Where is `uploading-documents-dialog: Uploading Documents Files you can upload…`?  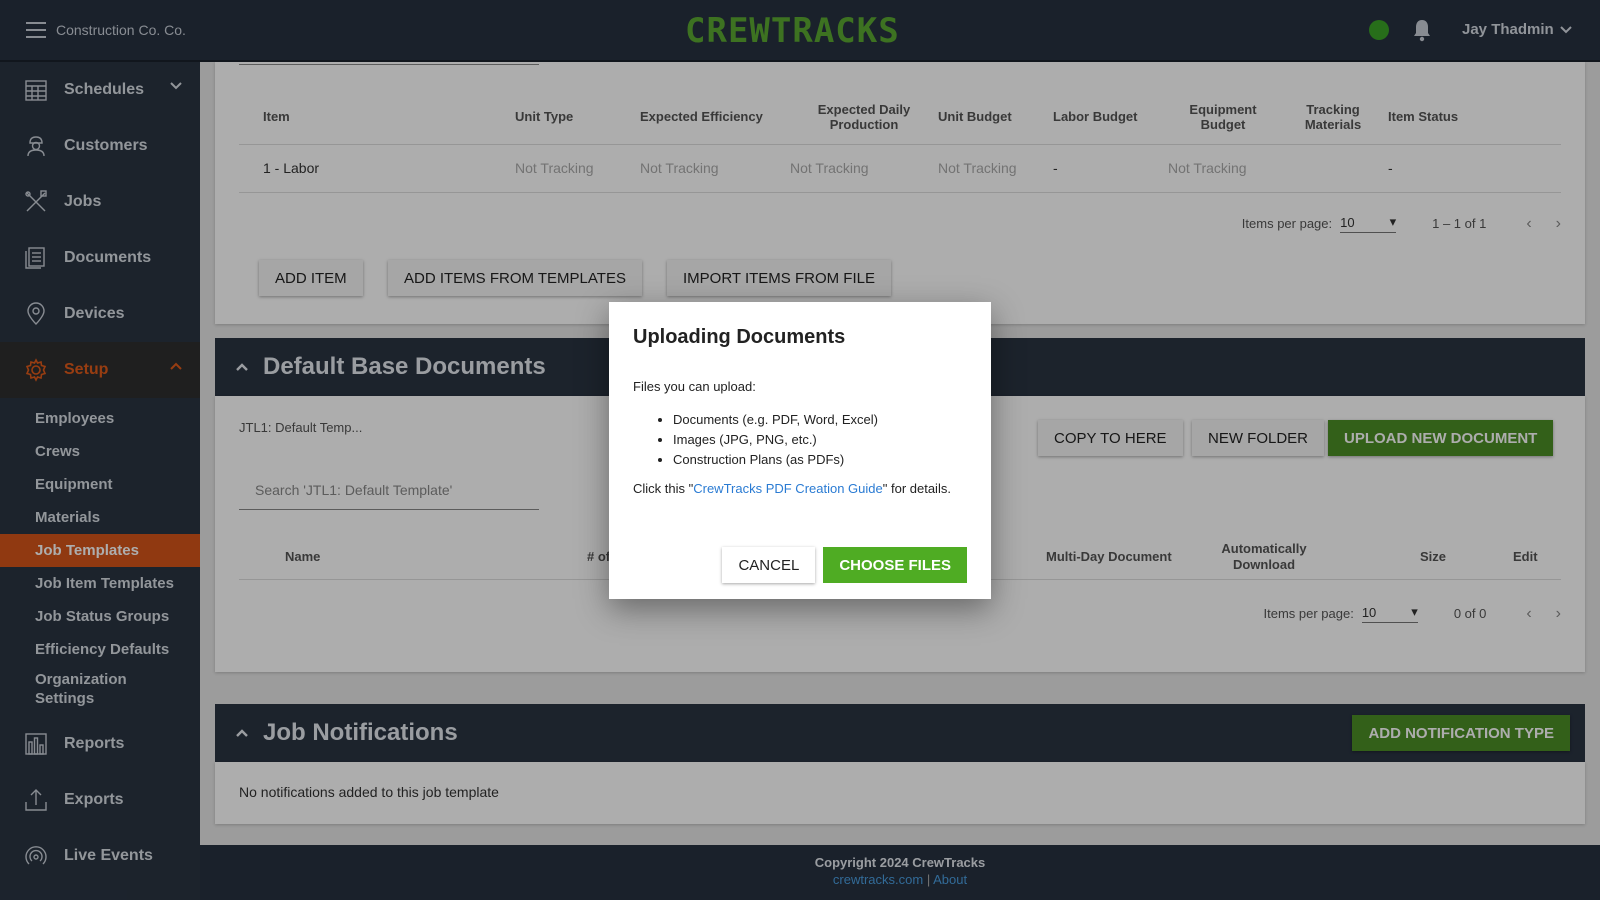
uploading-documents-dialog: Uploading Documents Files you can upload… is located at coordinates (800, 450).